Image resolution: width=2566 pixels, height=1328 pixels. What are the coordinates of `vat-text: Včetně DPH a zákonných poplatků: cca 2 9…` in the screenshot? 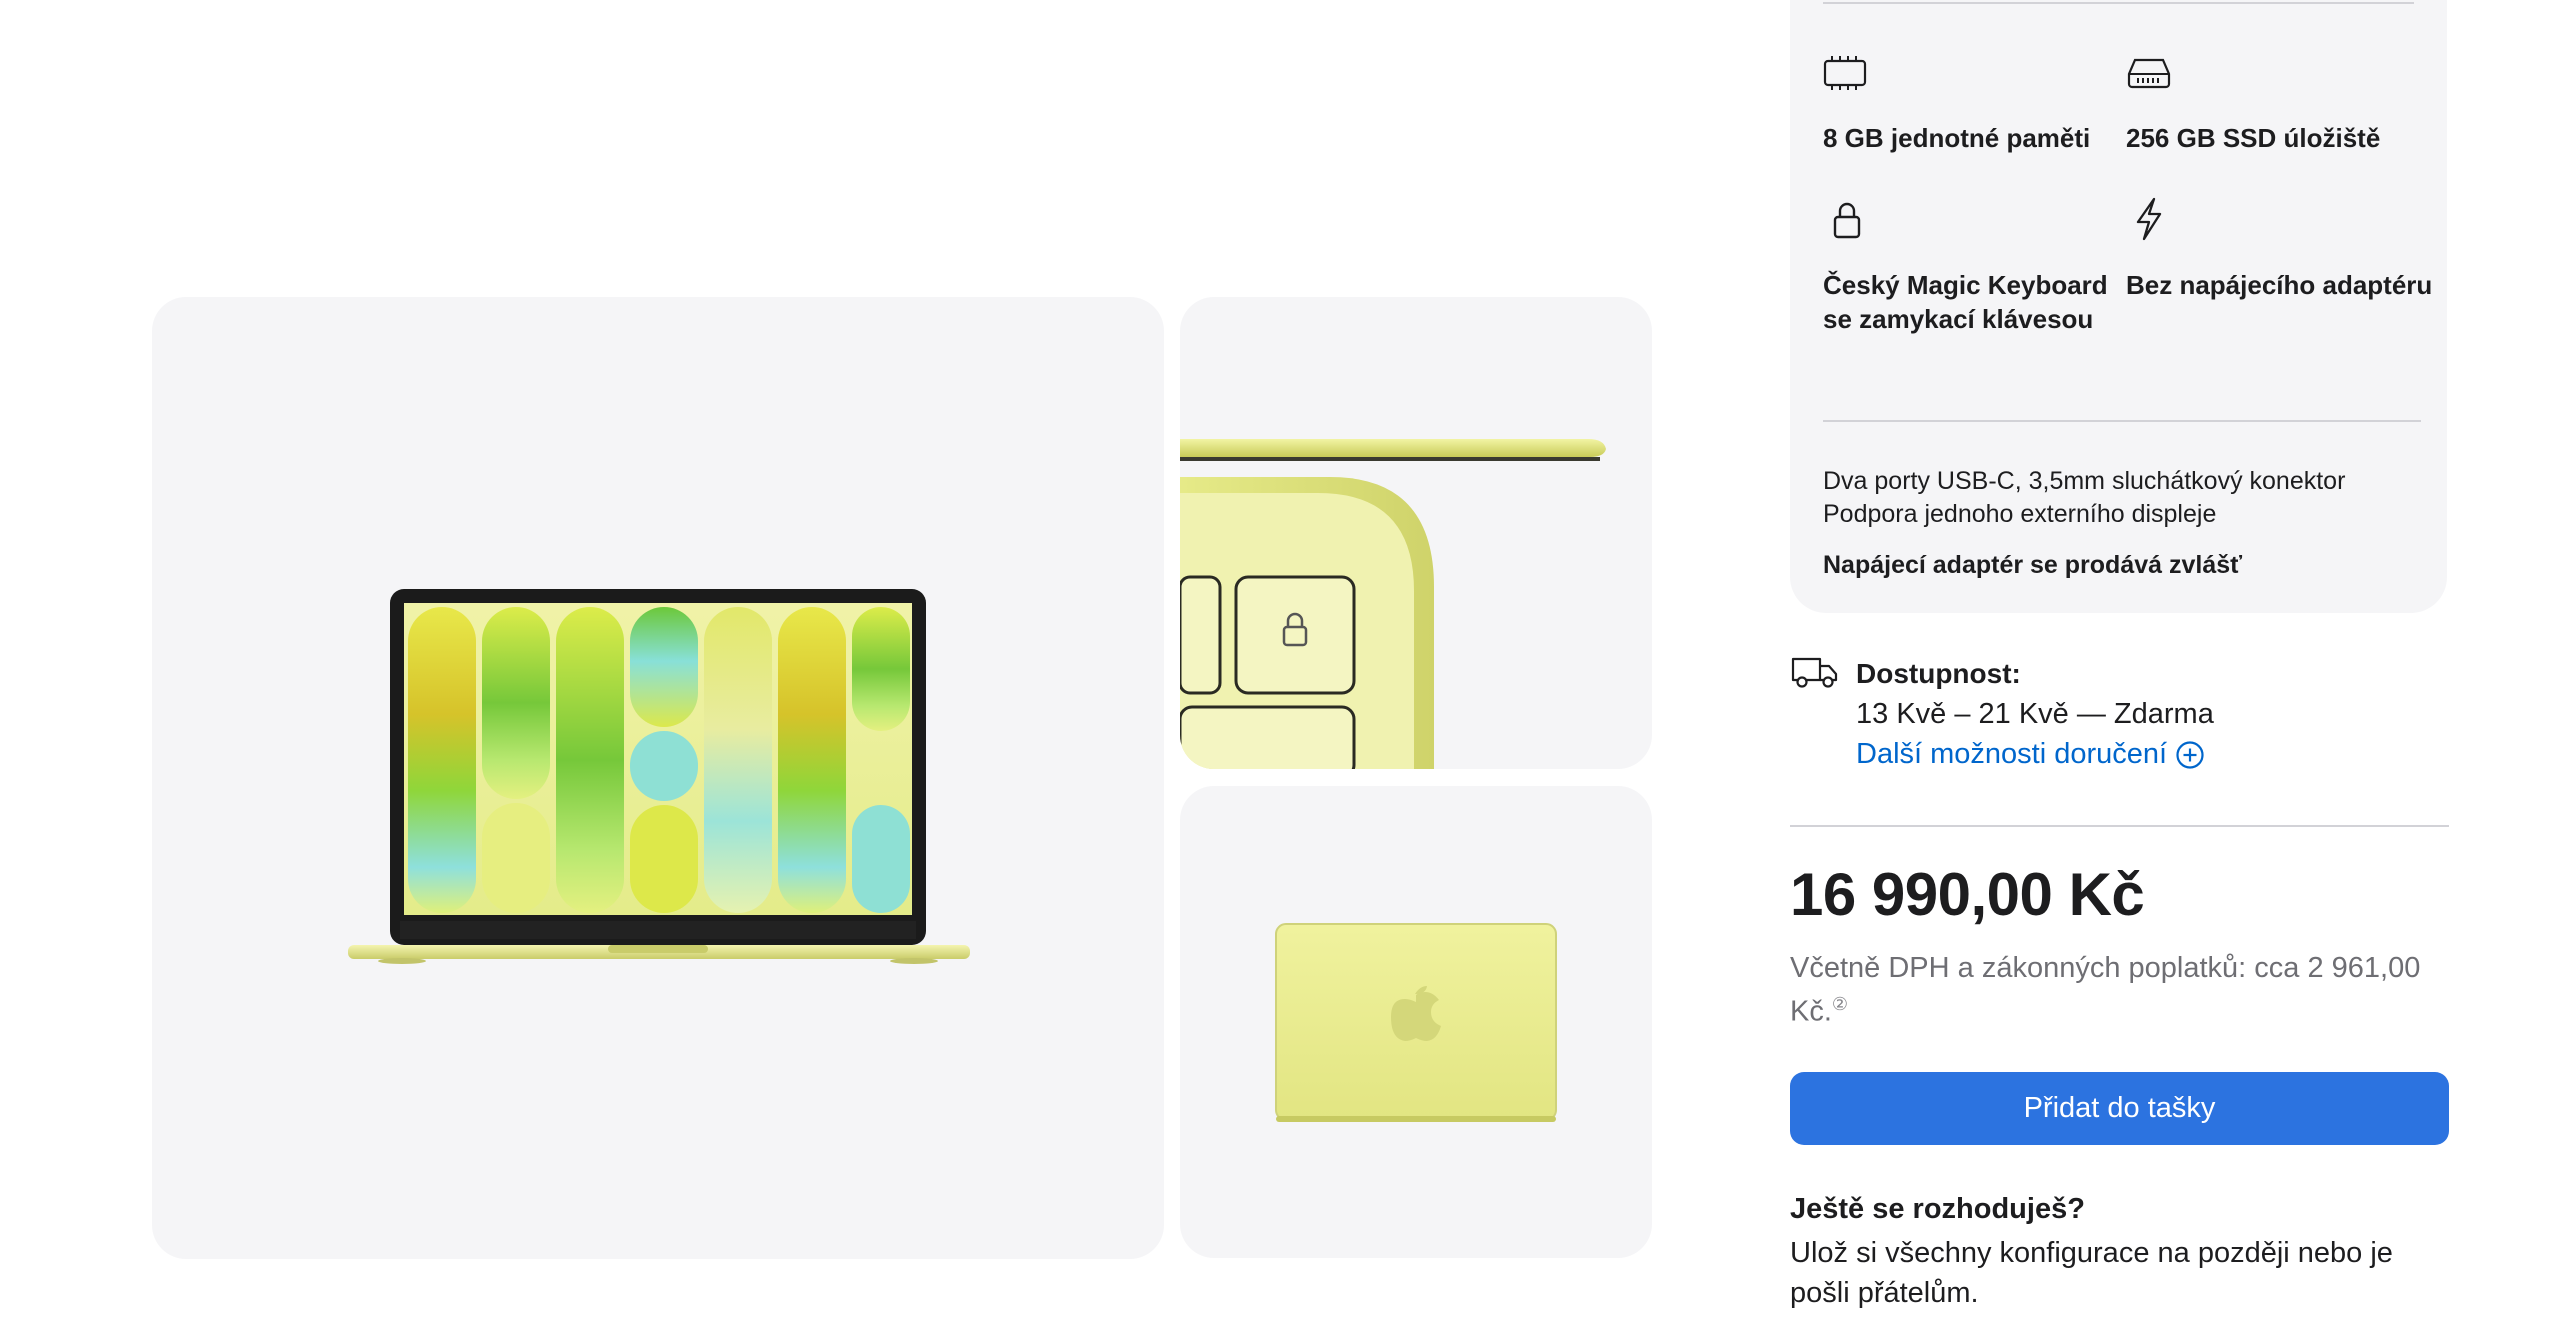 It's located at (2105, 990).